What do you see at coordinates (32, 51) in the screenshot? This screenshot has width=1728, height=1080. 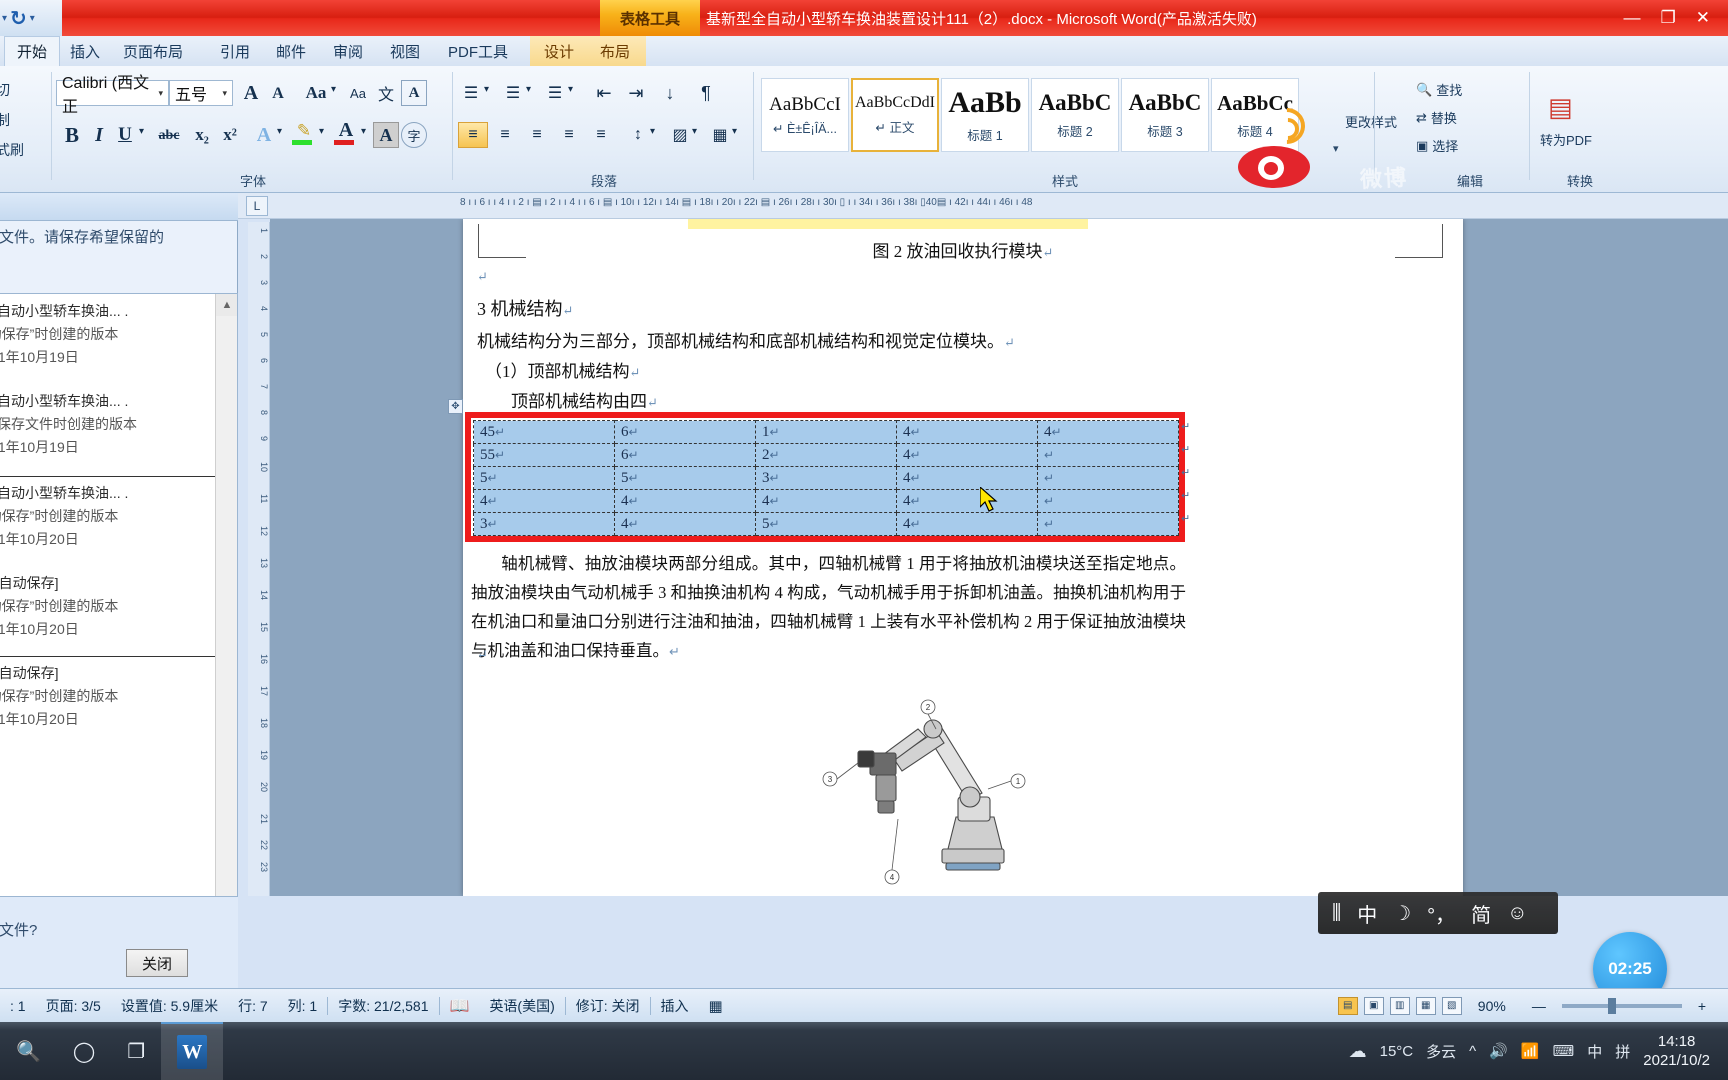 I see `tab-home: 开始` at bounding box center [32, 51].